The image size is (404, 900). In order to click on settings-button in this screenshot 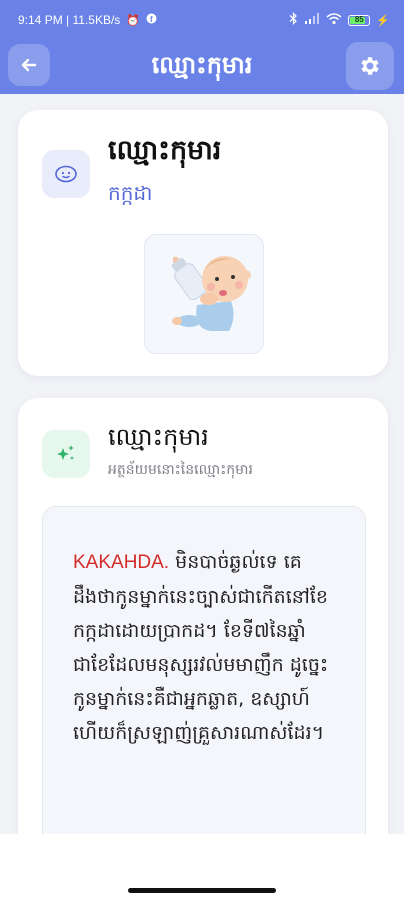, I will do `click(370, 66)`.